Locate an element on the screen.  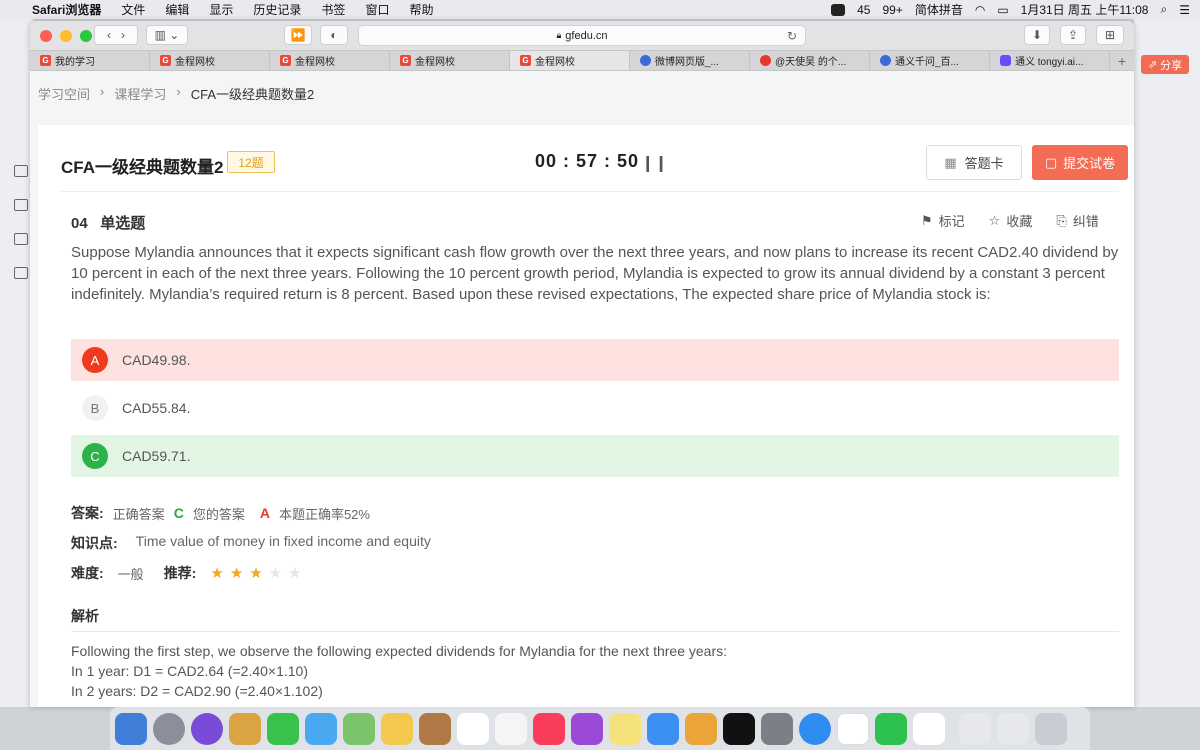
gf-favicon-icon: G is located at coordinates (165, 60).